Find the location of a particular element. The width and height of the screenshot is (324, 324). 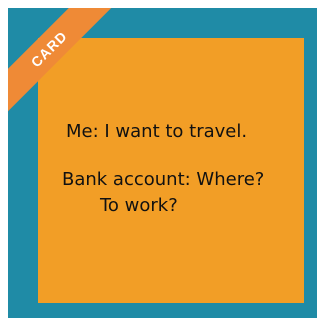

meme-line-1: Me: I want to travel. is located at coordinates (157, 131).